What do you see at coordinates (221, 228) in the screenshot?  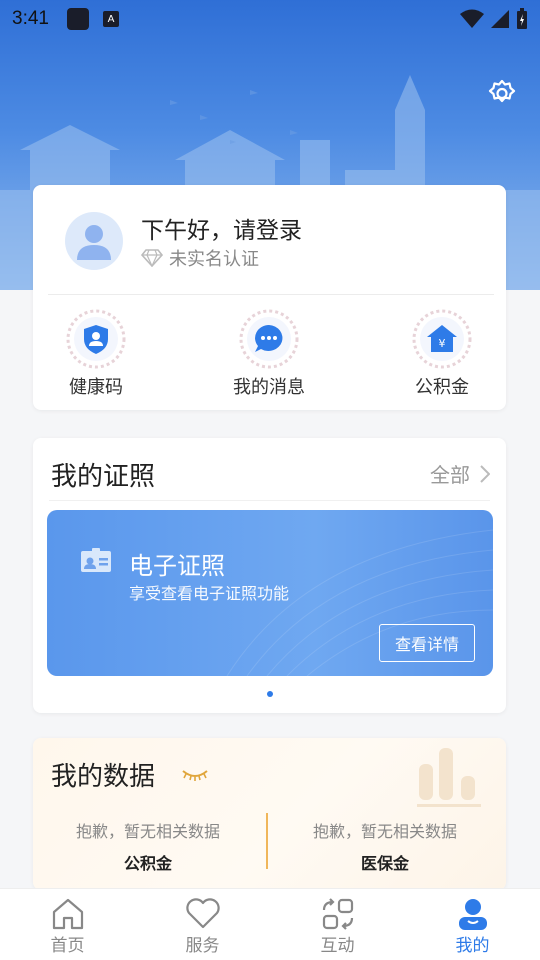 I see `greeting-login-link: 下午好，请登录` at bounding box center [221, 228].